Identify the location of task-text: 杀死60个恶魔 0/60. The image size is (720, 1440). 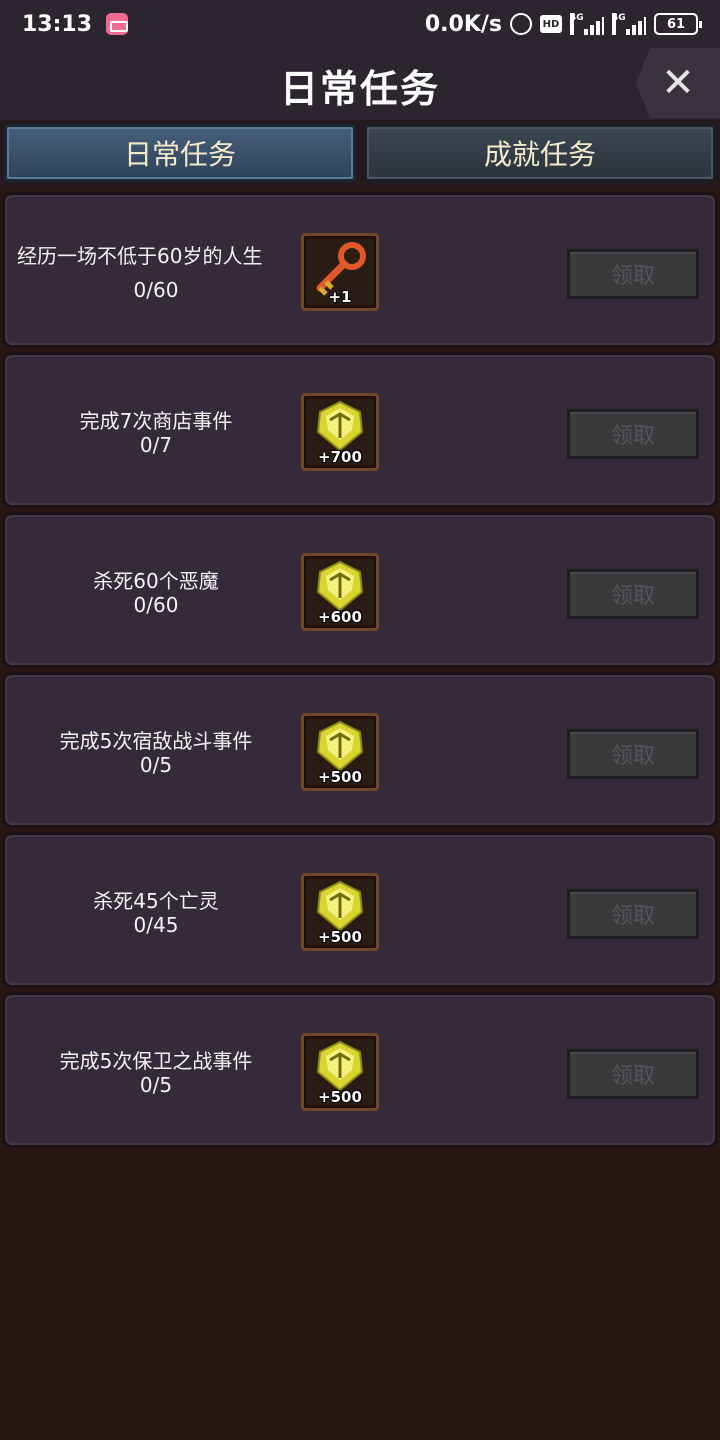
(156, 593).